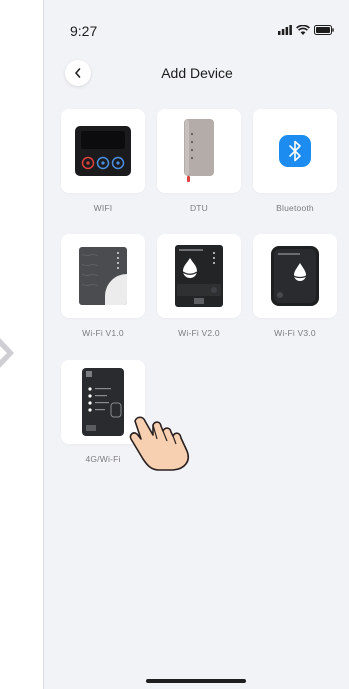 The height and width of the screenshot is (689, 349). I want to click on dtu-device-icon, so click(199, 150).